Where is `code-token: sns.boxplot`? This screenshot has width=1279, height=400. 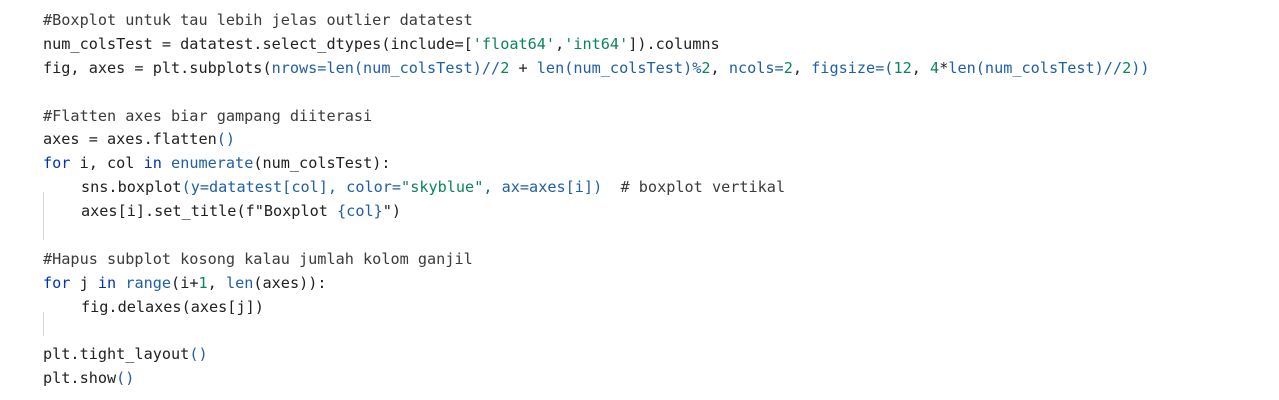
code-token: sns.boxplot is located at coordinates (131, 187).